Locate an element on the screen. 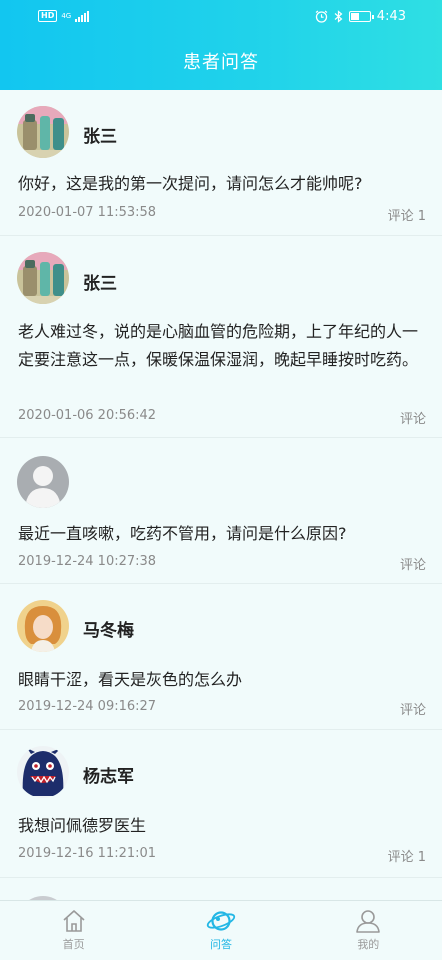 The width and height of the screenshot is (442, 960). question-date: 2020-01-06 20:56:42 is located at coordinates (87, 415).